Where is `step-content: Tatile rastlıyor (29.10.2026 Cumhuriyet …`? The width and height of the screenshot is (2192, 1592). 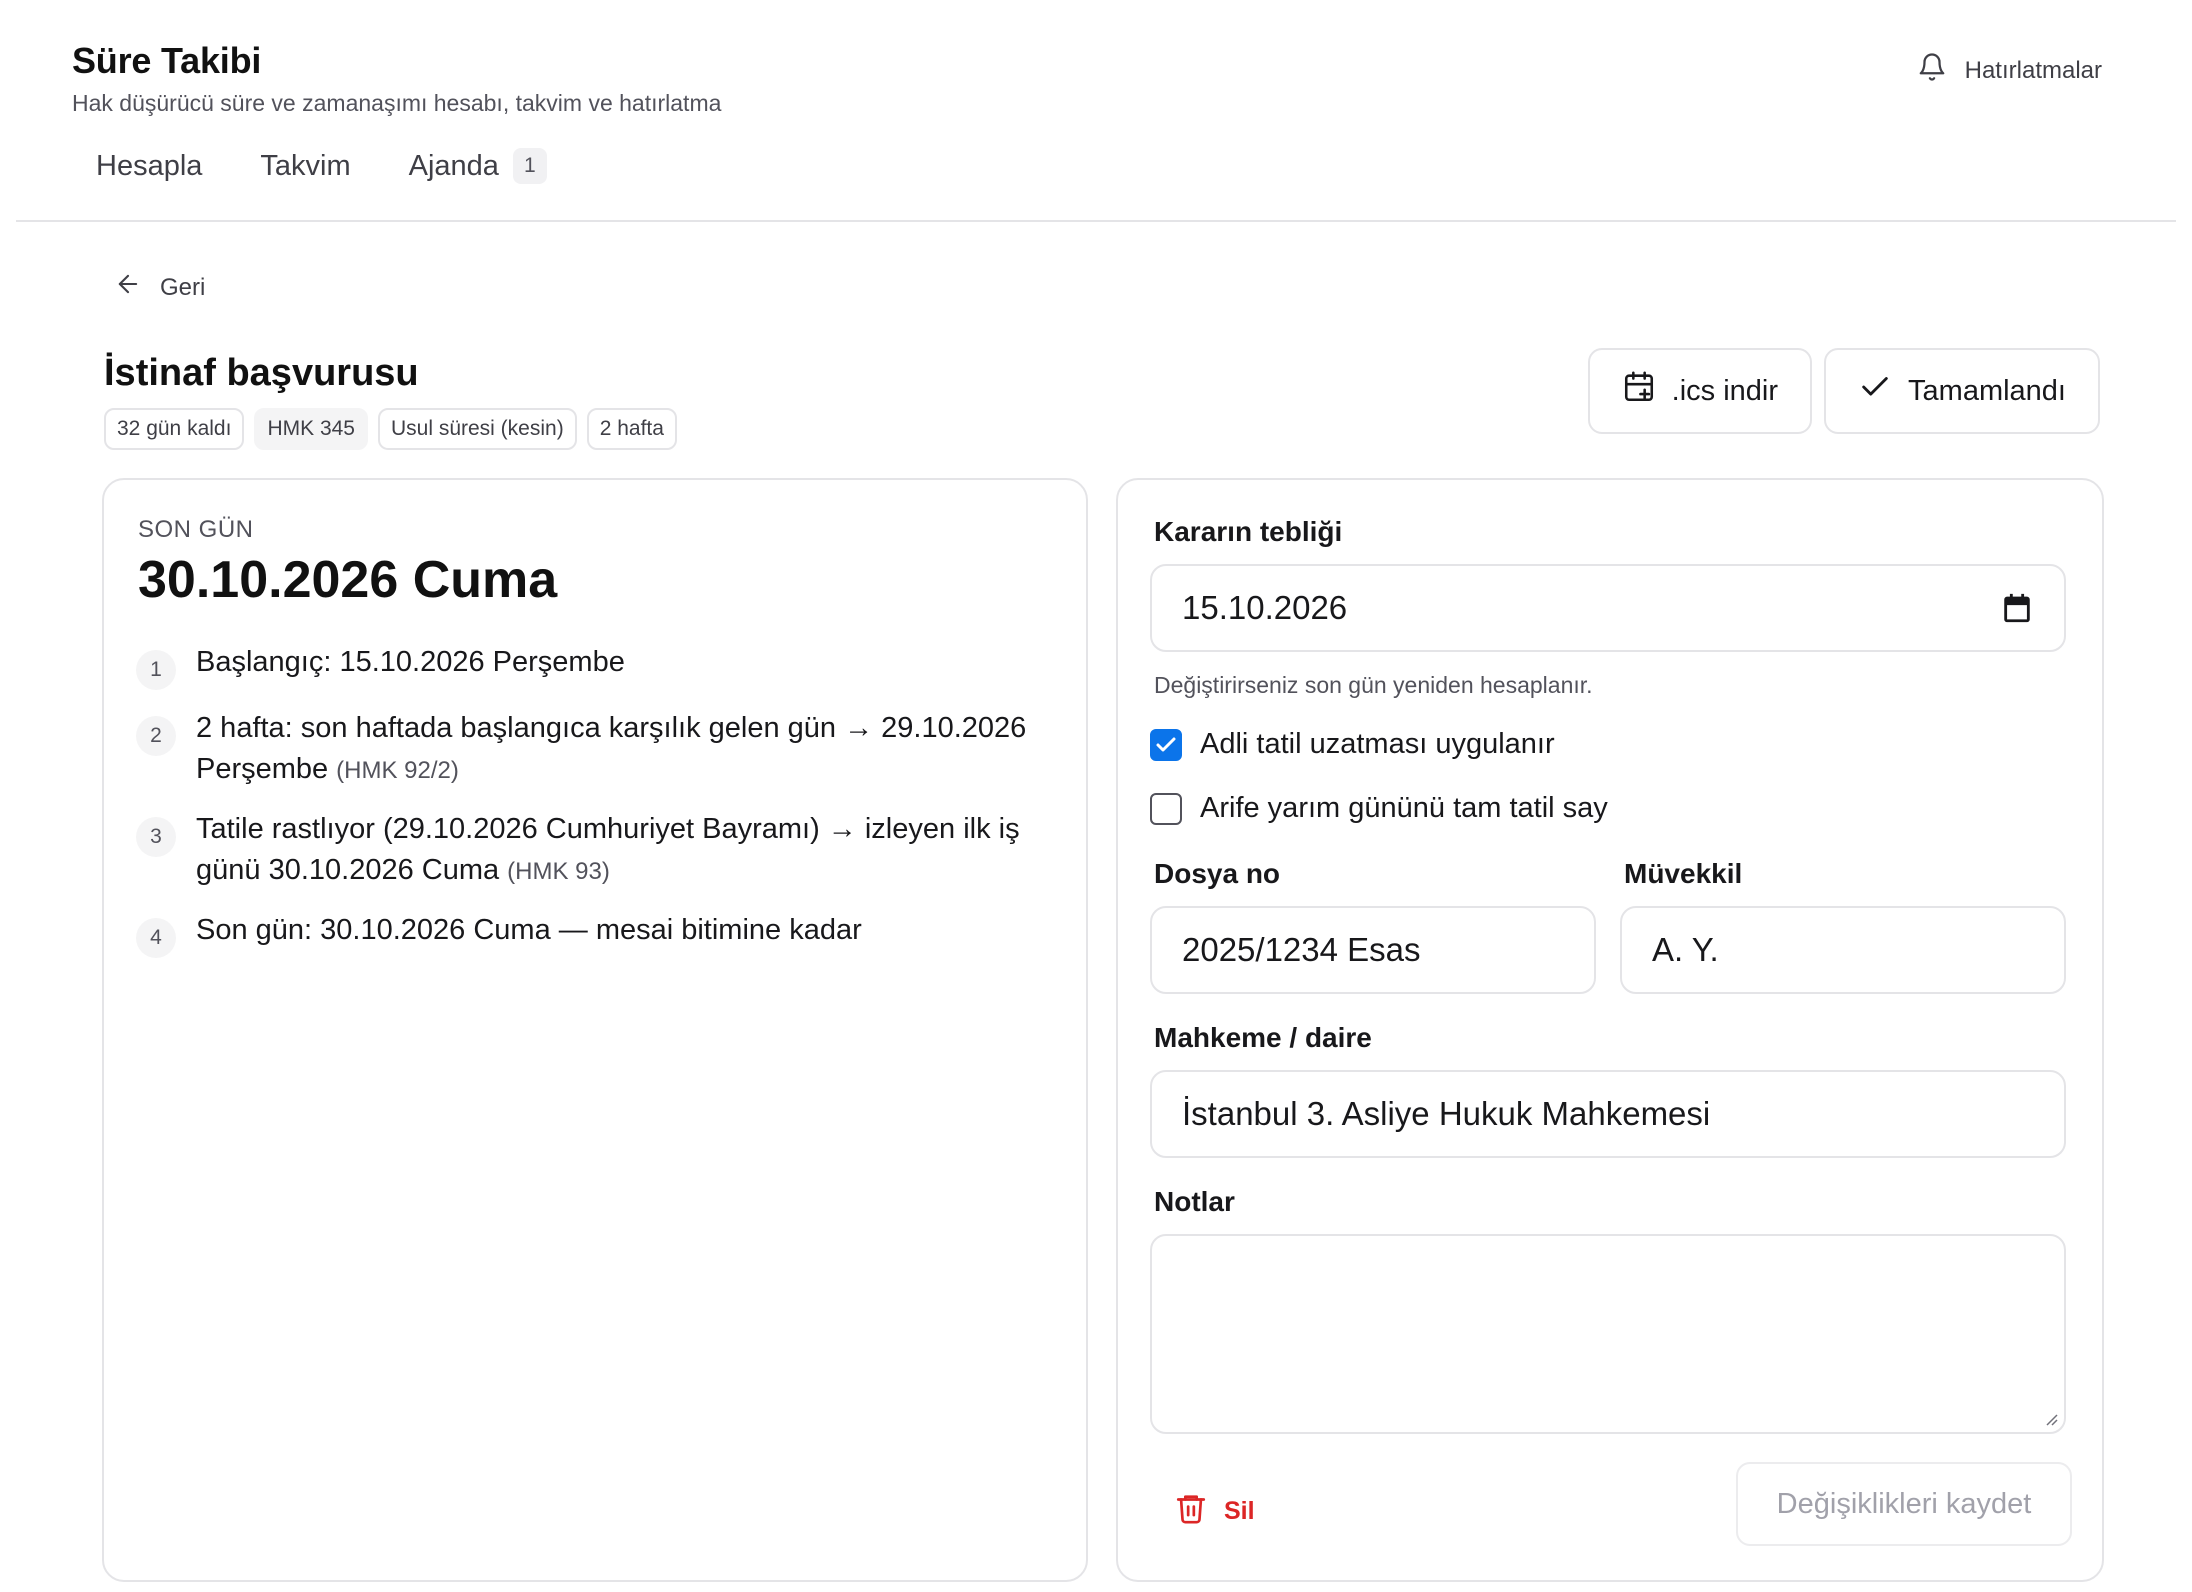
step-content: Tatile rastlıyor (29.10.2026 Cumhuriyet … is located at coordinates (626, 850).